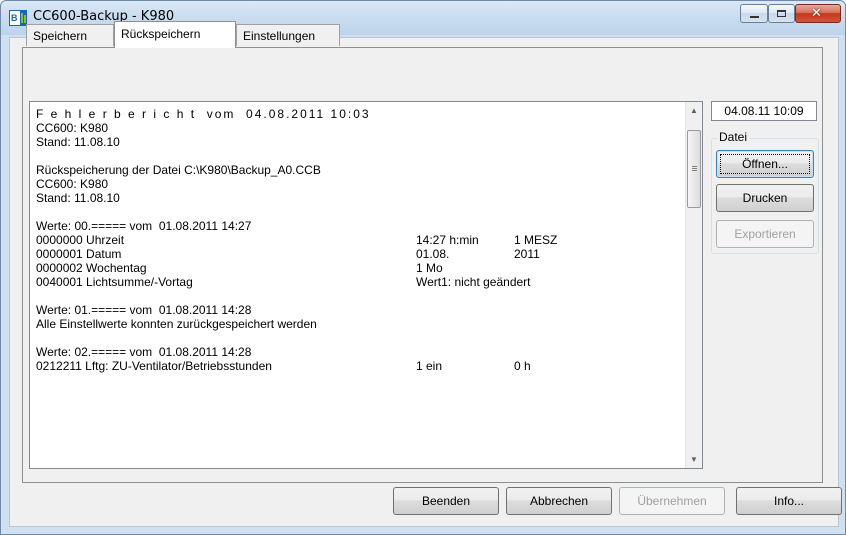 The height and width of the screenshot is (535, 846). Describe the element at coordinates (70, 35) in the screenshot. I see `tab-speichern: Speichern` at that location.